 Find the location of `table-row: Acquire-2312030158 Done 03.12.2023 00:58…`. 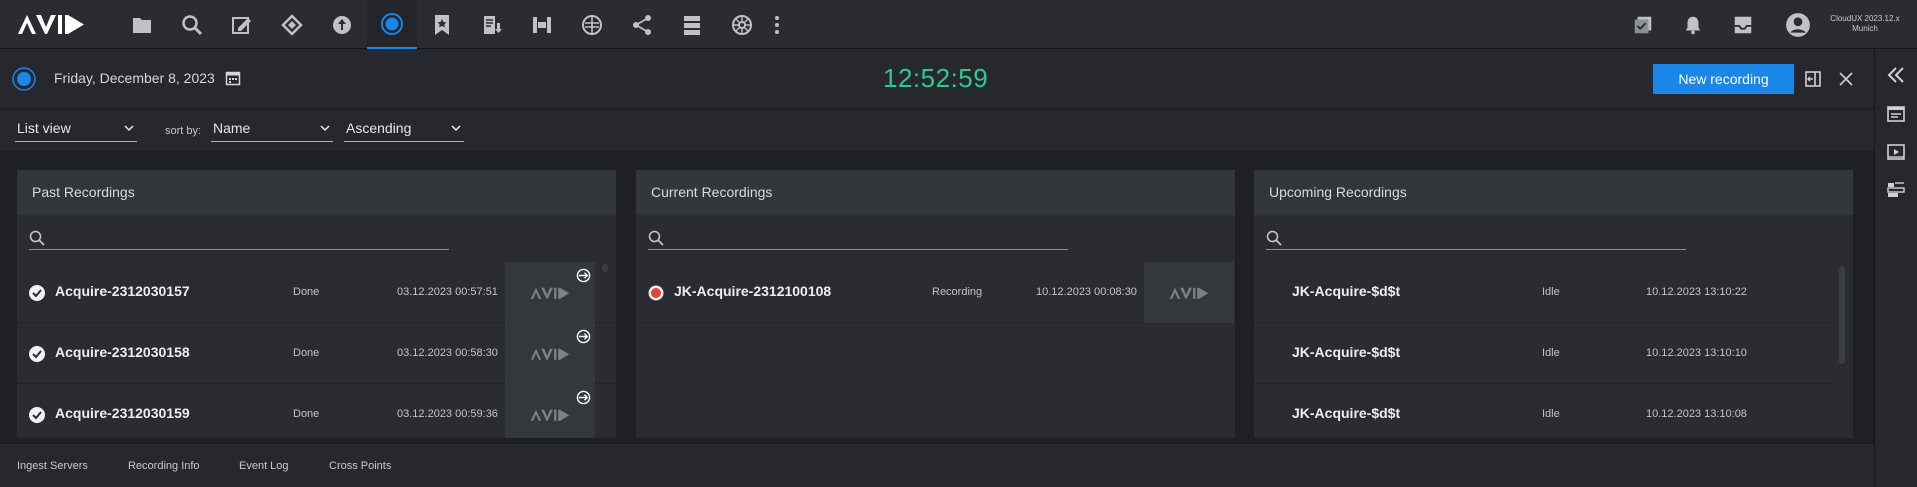

table-row: Acquire-2312030158 Done 03.12.2023 00:58… is located at coordinates (316, 353).